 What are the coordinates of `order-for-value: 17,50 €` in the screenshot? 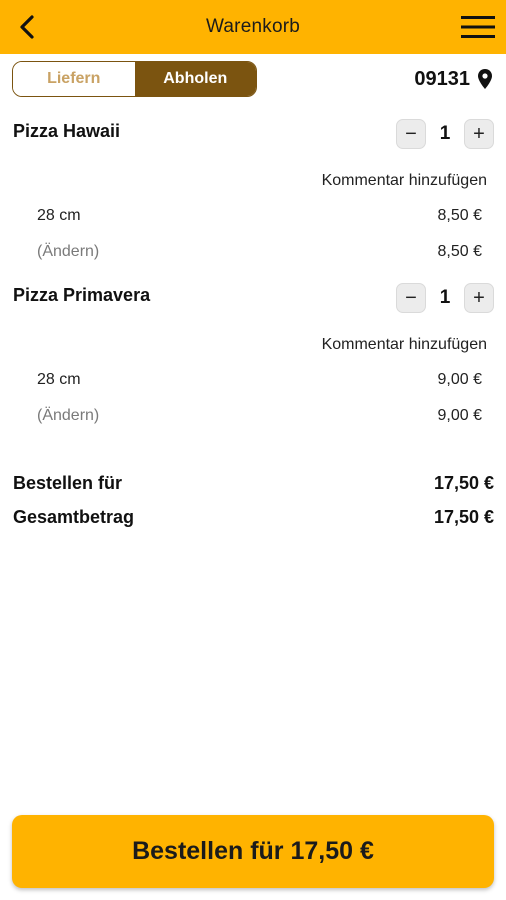 It's located at (463, 483).